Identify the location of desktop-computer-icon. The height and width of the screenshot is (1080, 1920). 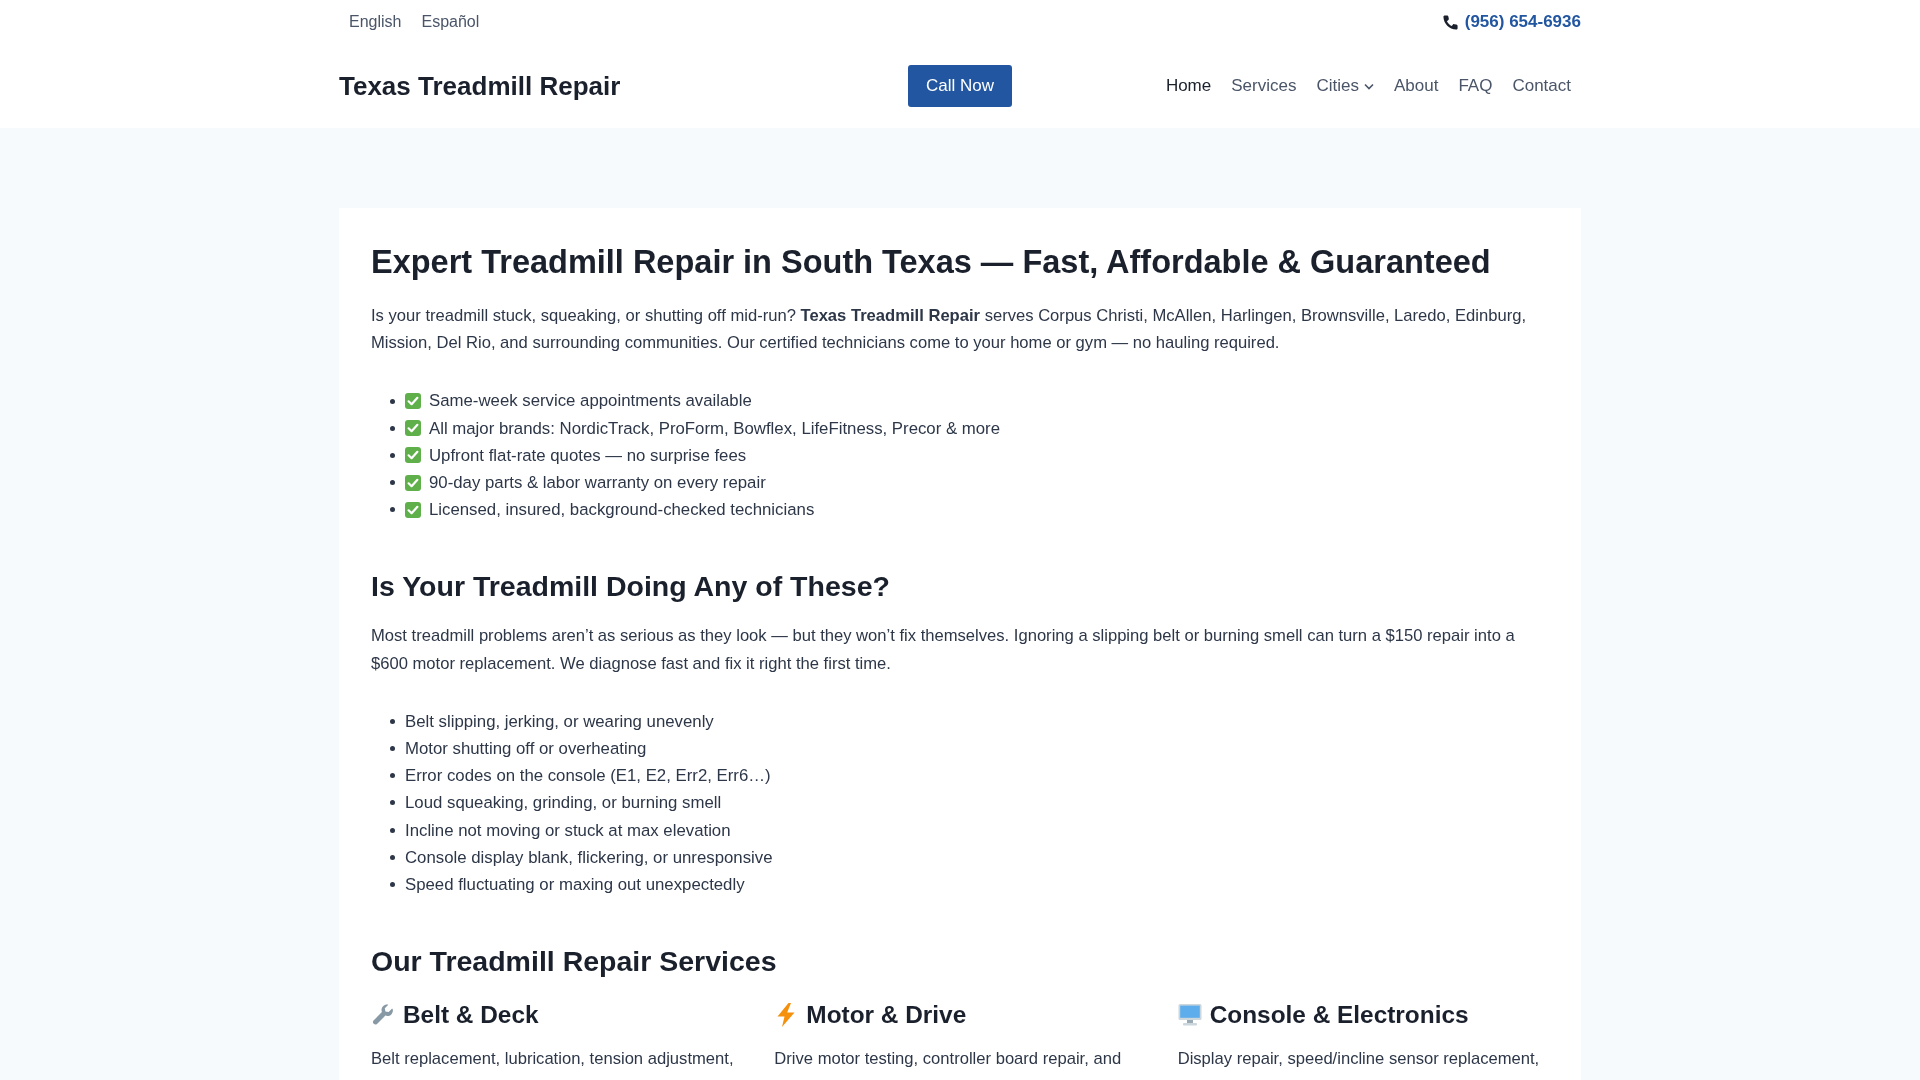
(1189, 1015).